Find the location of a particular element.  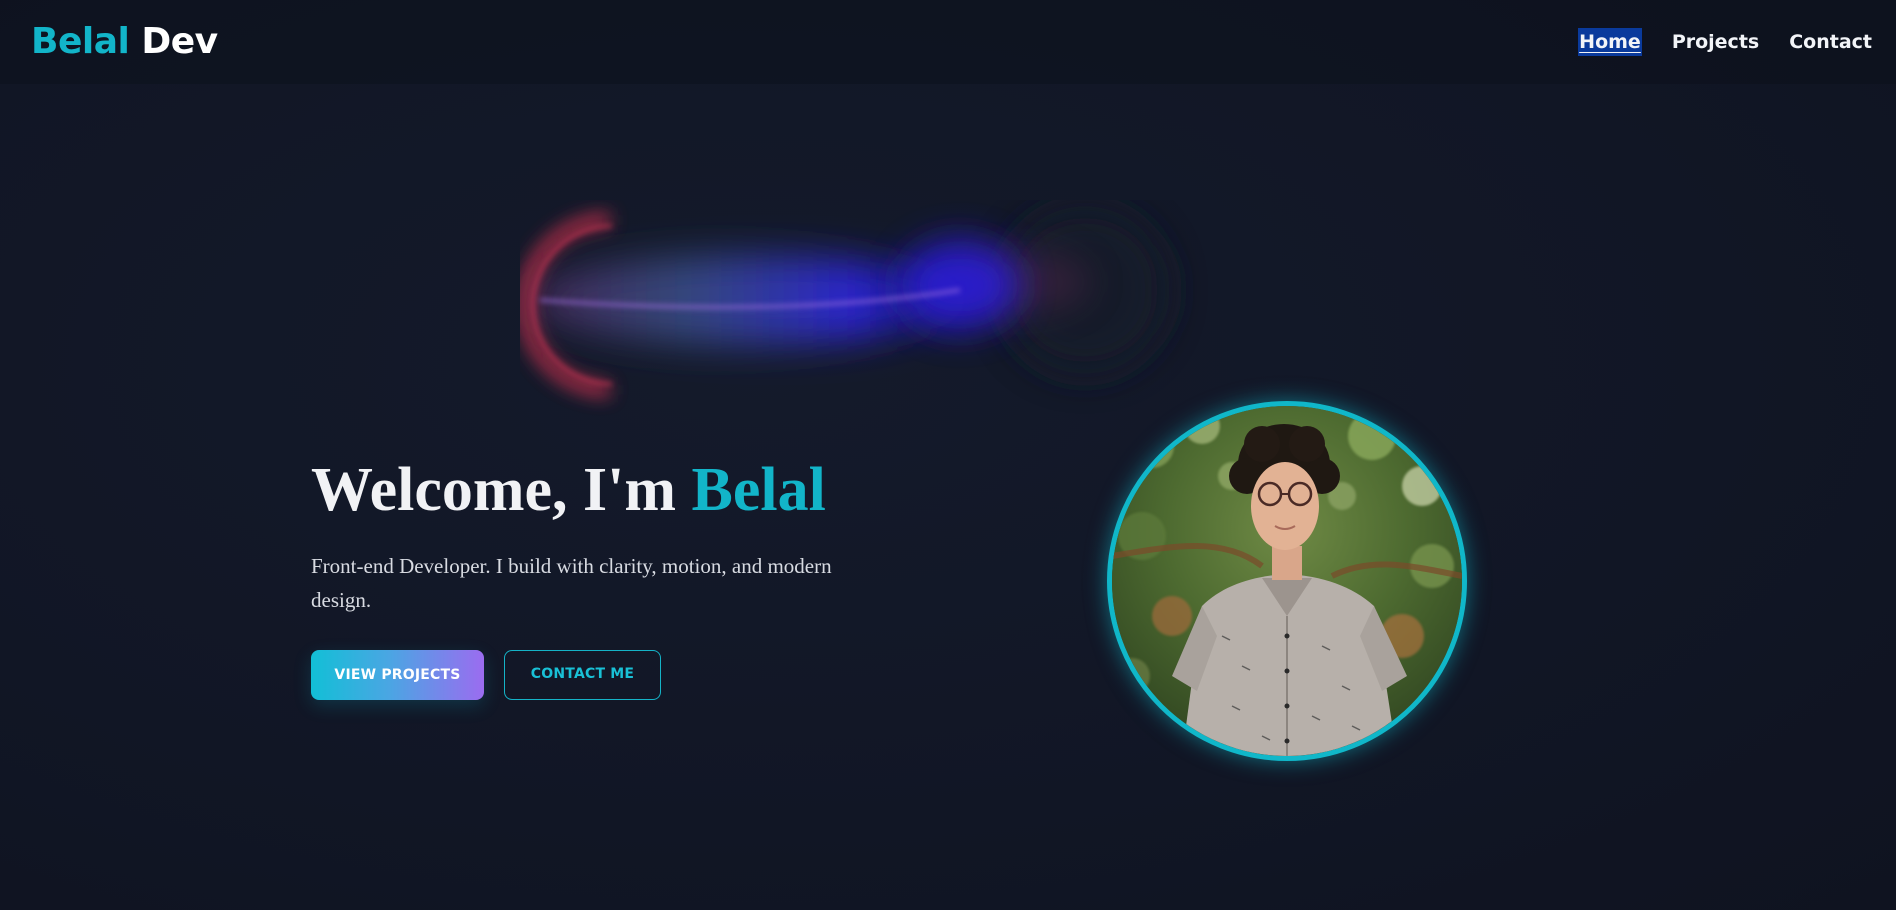

site-header: Belal Dev Home Projects Contact is located at coordinates (948, 42).